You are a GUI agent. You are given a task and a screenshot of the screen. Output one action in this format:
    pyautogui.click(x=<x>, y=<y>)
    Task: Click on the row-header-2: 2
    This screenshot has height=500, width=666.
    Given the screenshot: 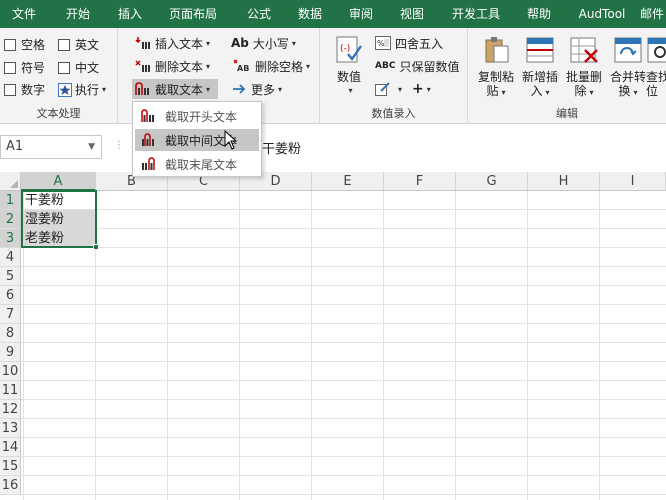 What is the action you would take?
    pyautogui.click(x=10, y=219)
    